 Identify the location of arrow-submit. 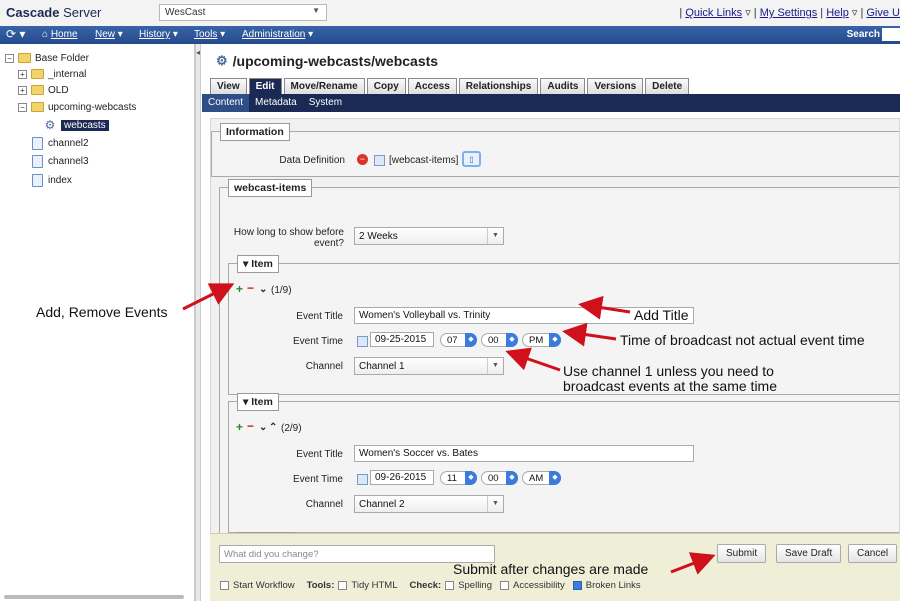
(693, 563).